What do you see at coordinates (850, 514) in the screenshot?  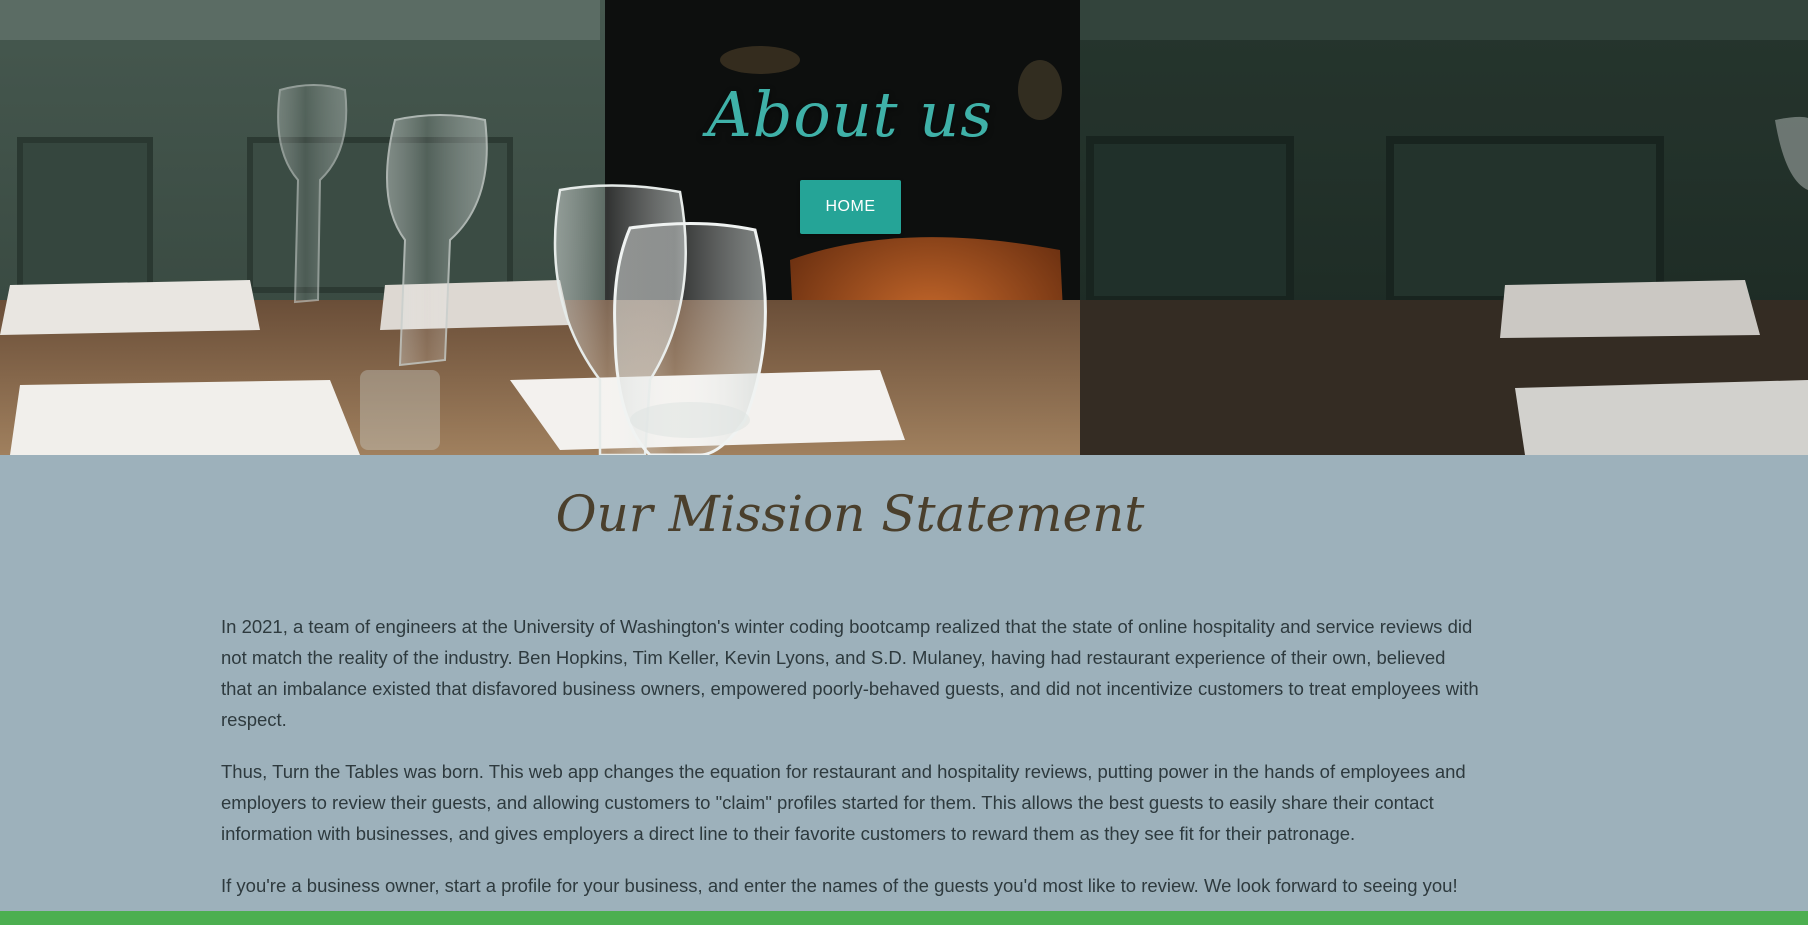 I see `mission-title: Our Mission Statement` at bounding box center [850, 514].